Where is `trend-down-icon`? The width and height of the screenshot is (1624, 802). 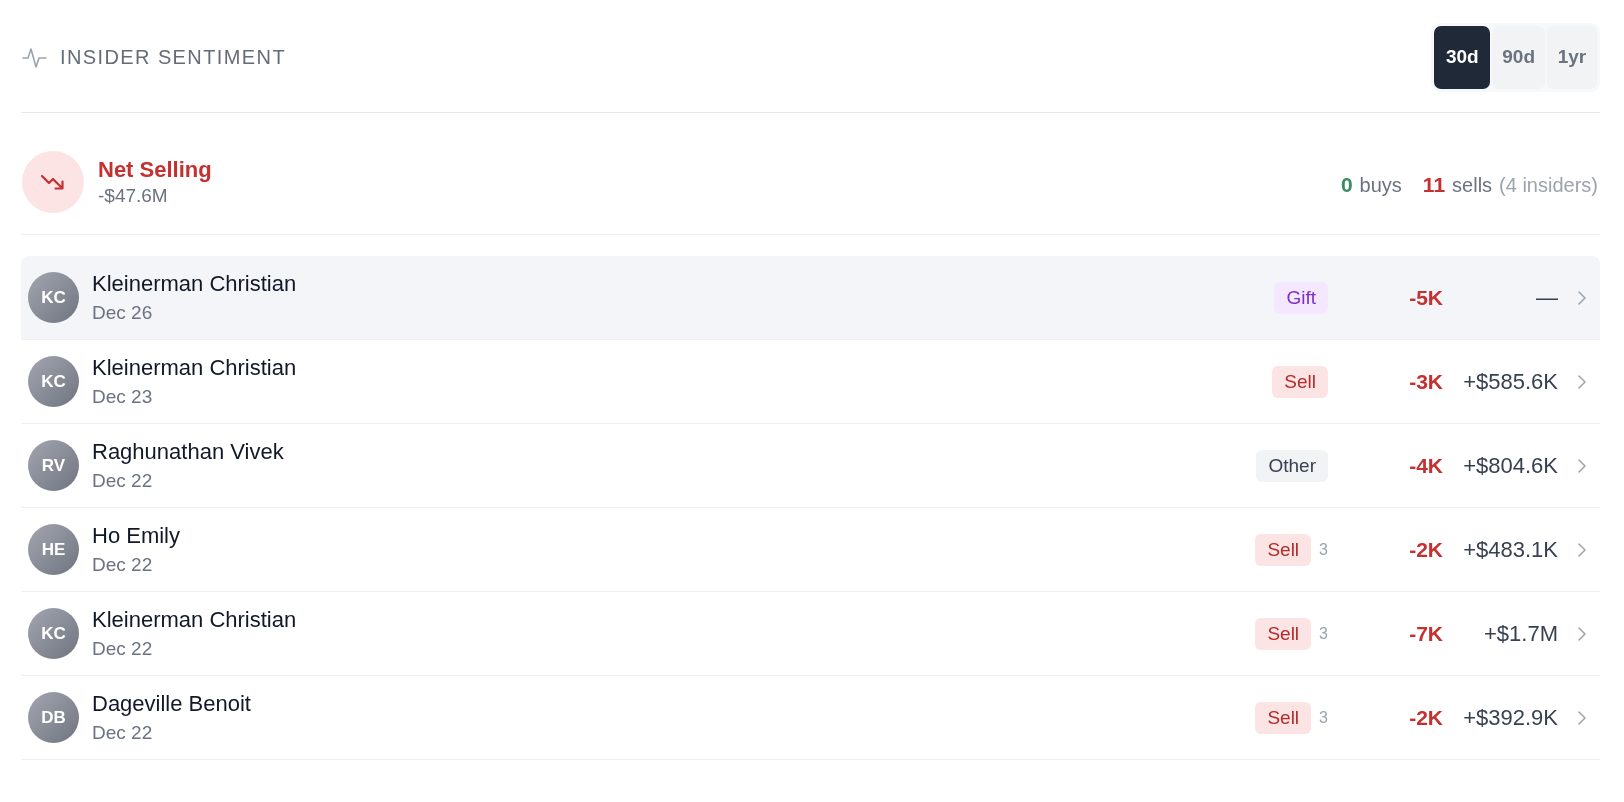
trend-down-icon is located at coordinates (53, 182).